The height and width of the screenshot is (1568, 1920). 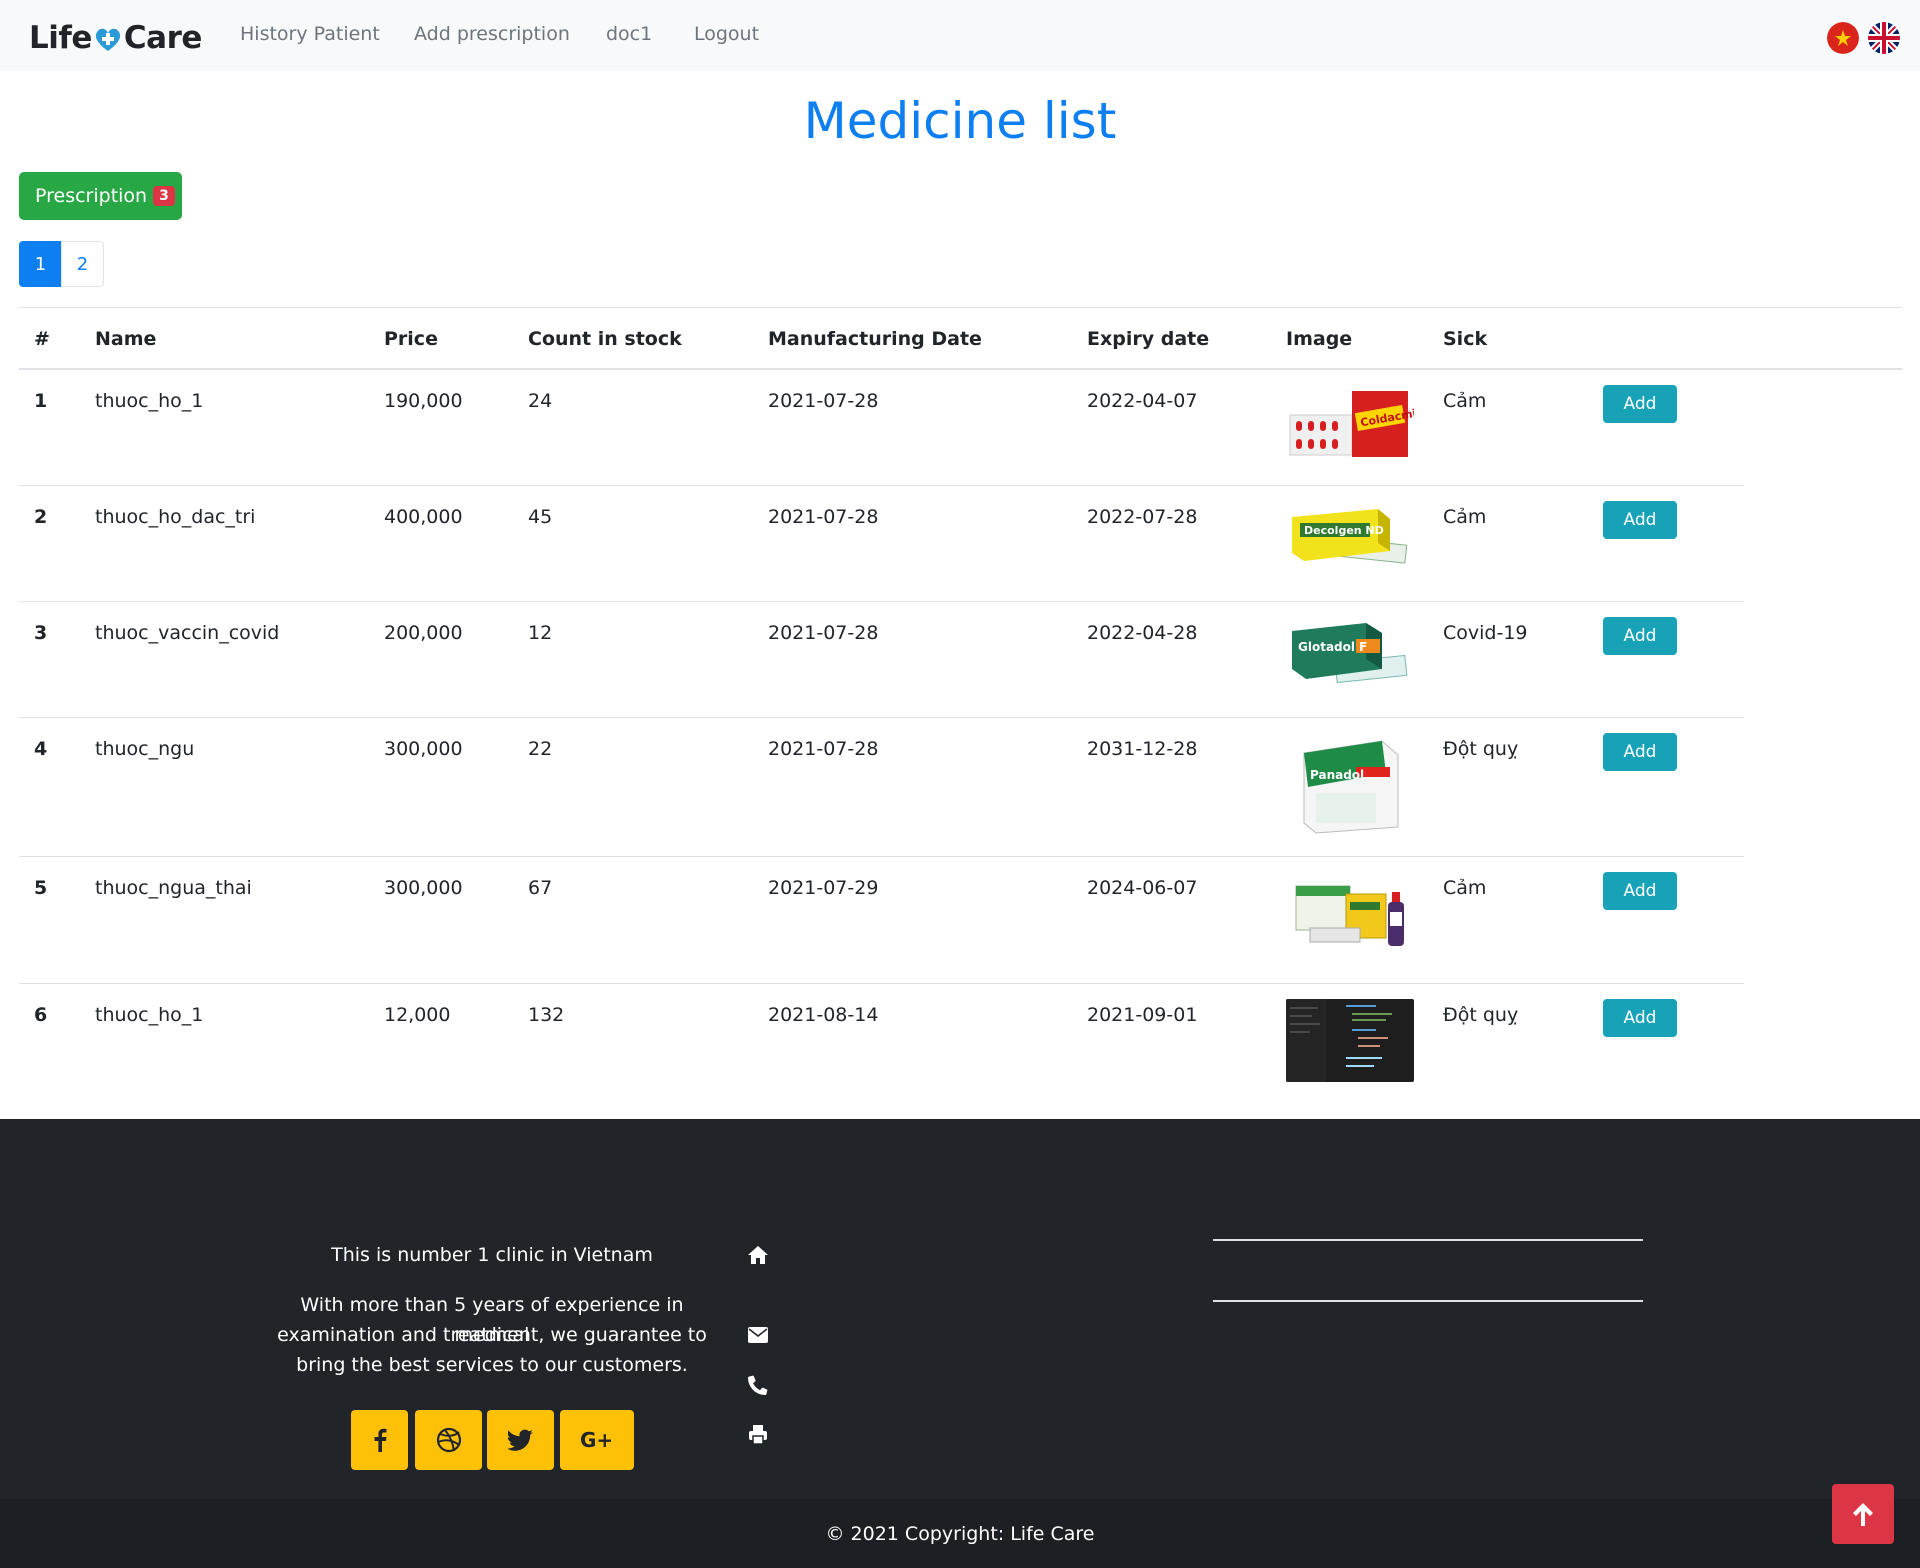 I want to click on brand-logo: Life Care, so click(x=115, y=38).